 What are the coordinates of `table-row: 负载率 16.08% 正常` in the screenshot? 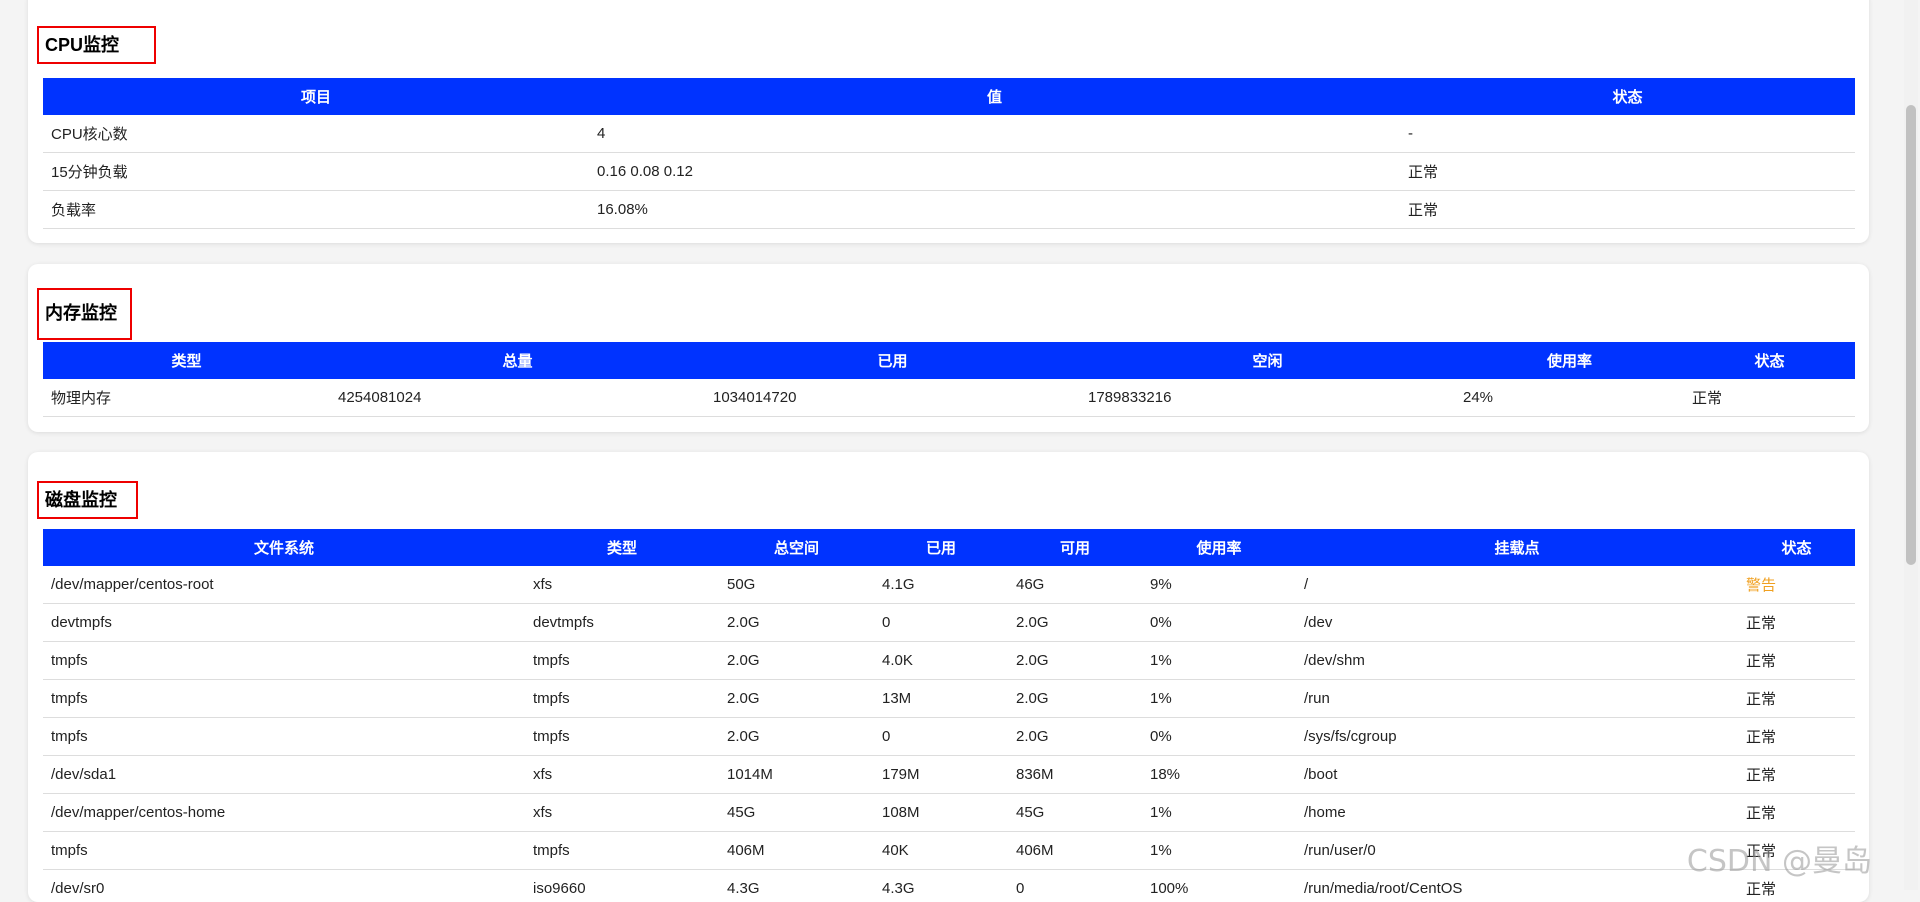 It's located at (949, 210).